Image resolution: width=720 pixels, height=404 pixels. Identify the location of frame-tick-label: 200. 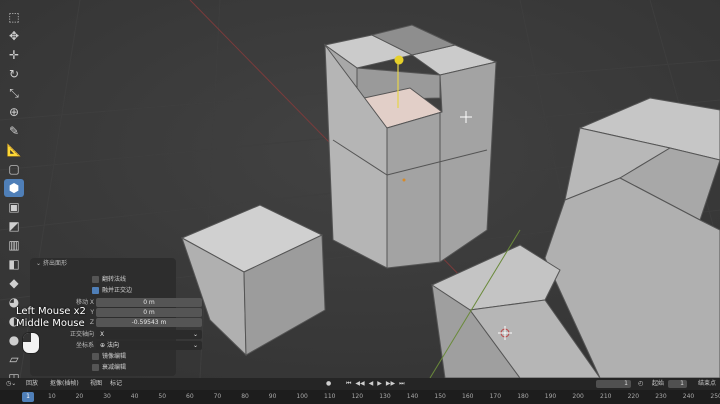
(578, 396).